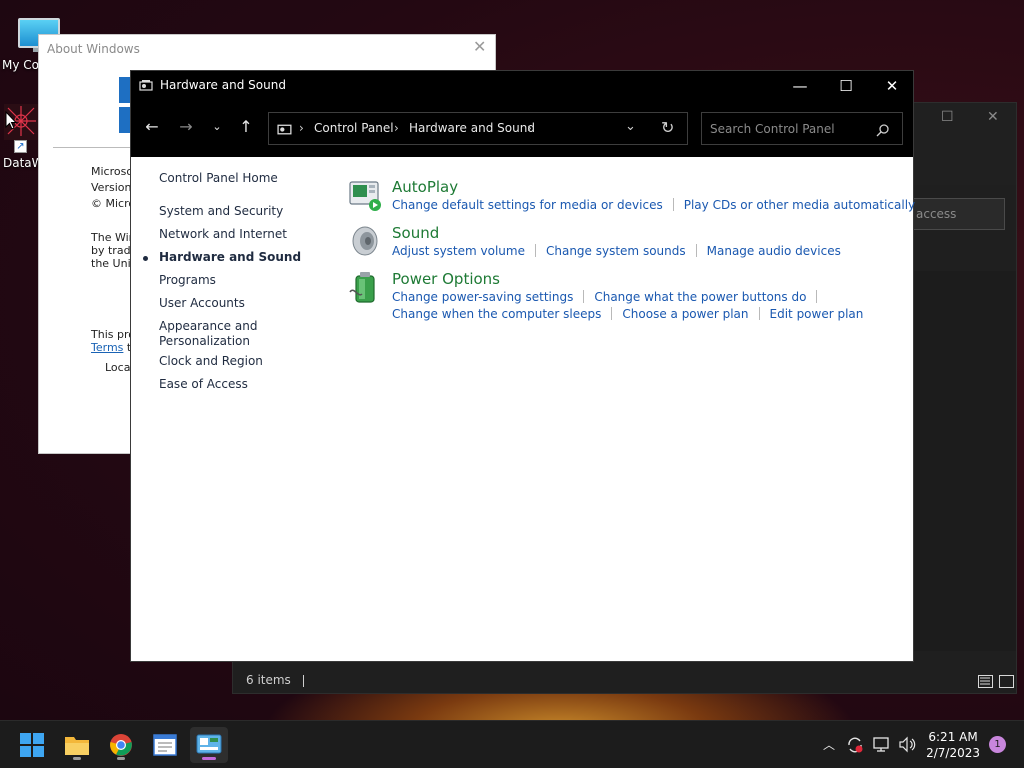 The image size is (1024, 768). I want to click on taskbar-control-panel, so click(209, 745).